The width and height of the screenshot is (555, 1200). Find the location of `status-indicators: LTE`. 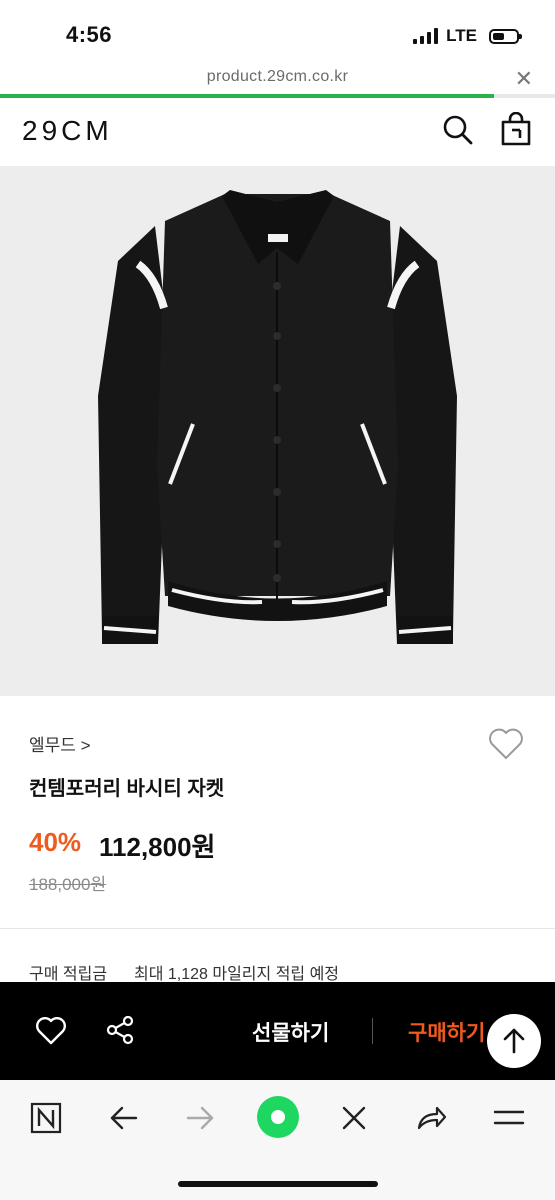

status-indicators: LTE is located at coordinates (467, 36).